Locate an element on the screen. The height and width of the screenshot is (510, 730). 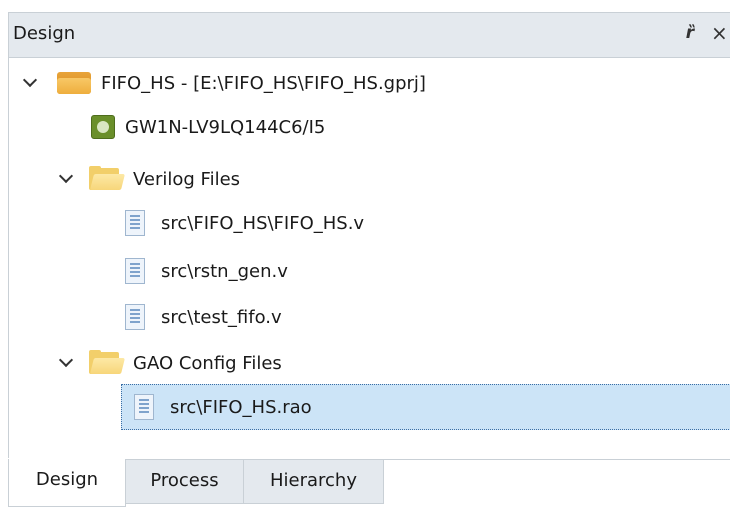
panel-title: Design is located at coordinates (44, 33).